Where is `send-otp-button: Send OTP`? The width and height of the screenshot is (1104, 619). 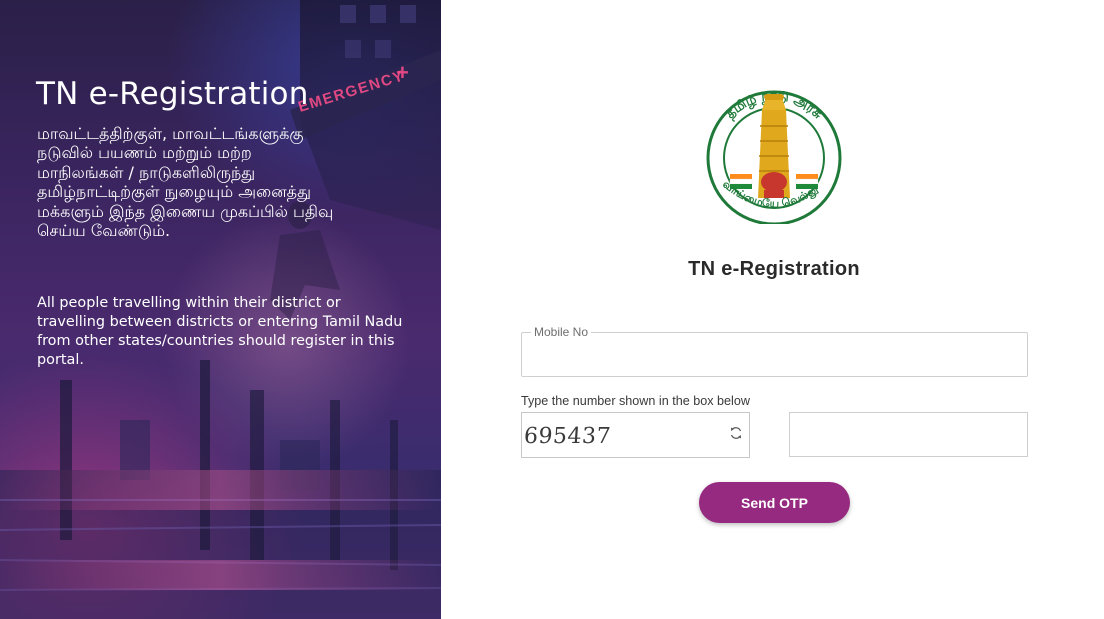
send-otp-button: Send OTP is located at coordinates (774, 502).